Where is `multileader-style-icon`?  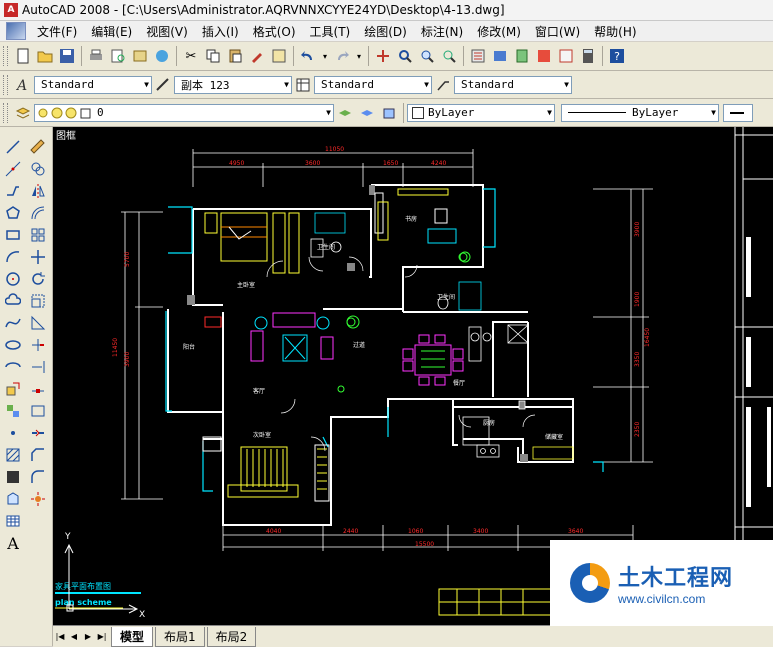
multileader-style-icon is located at coordinates (443, 85).